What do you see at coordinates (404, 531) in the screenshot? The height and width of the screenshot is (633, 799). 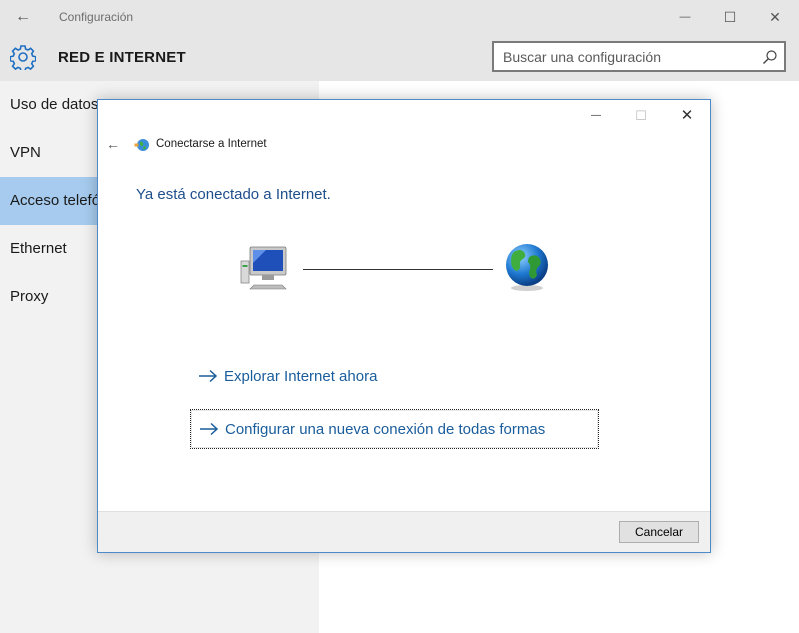 I see `dialog-footer: Cancelar` at bounding box center [404, 531].